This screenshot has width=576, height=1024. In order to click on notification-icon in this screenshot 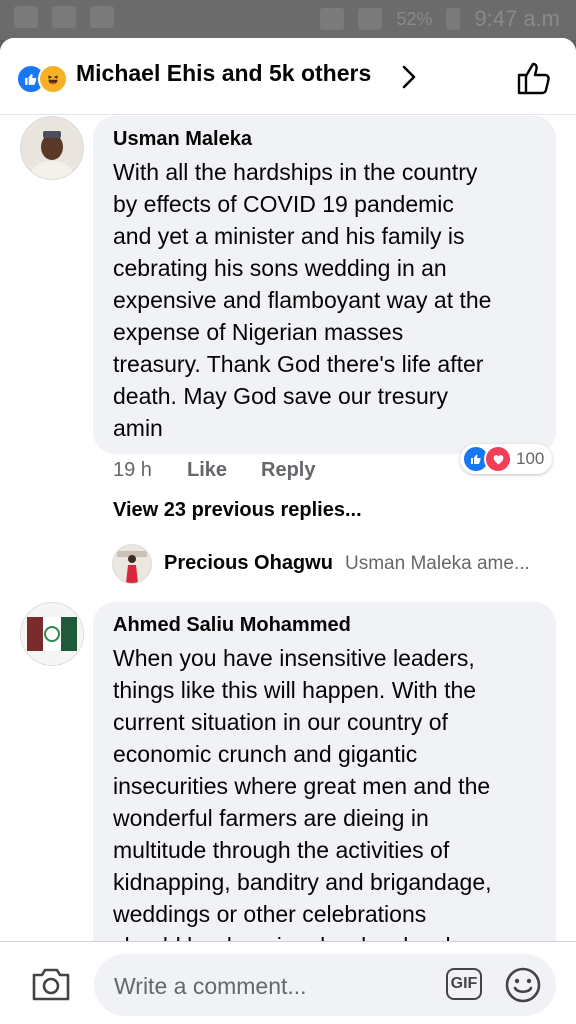, I will do `click(26, 17)`.